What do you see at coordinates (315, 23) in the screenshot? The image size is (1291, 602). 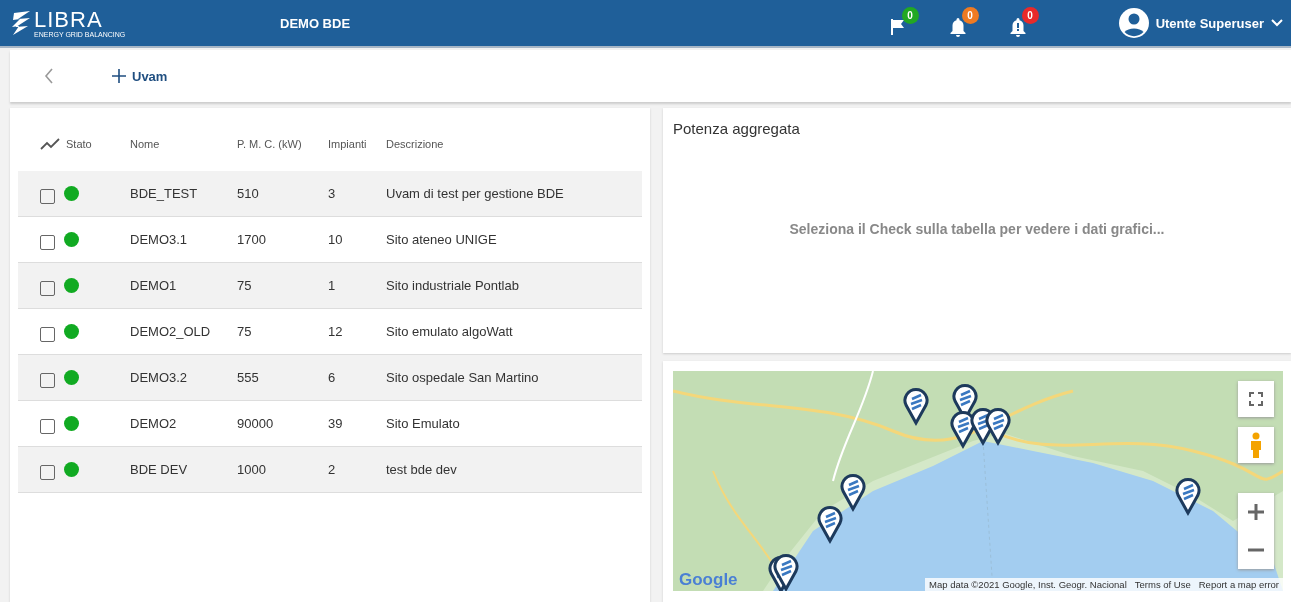 I see `app-title: DEMO BDE` at bounding box center [315, 23].